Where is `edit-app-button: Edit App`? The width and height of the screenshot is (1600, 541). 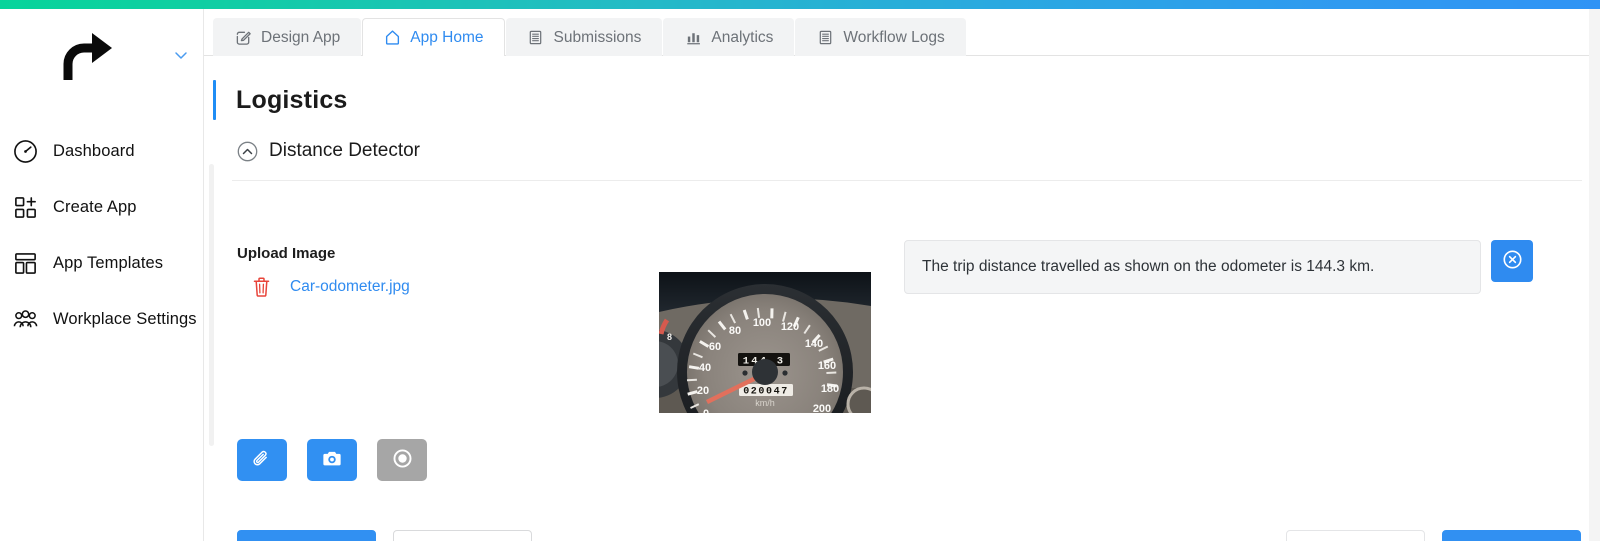 edit-app-button: Edit App is located at coordinates (1511, 535).